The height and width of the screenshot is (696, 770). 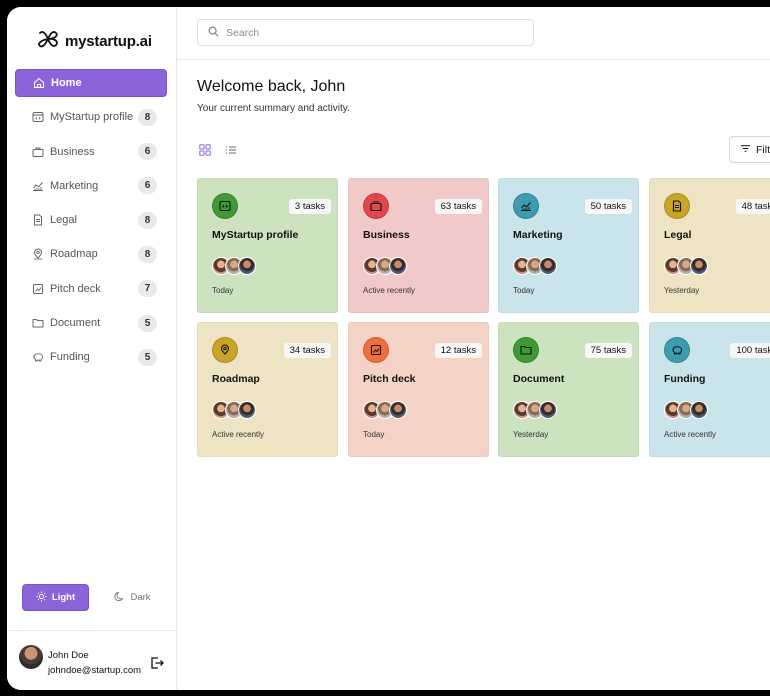 I want to click on search-input, so click(x=366, y=32).